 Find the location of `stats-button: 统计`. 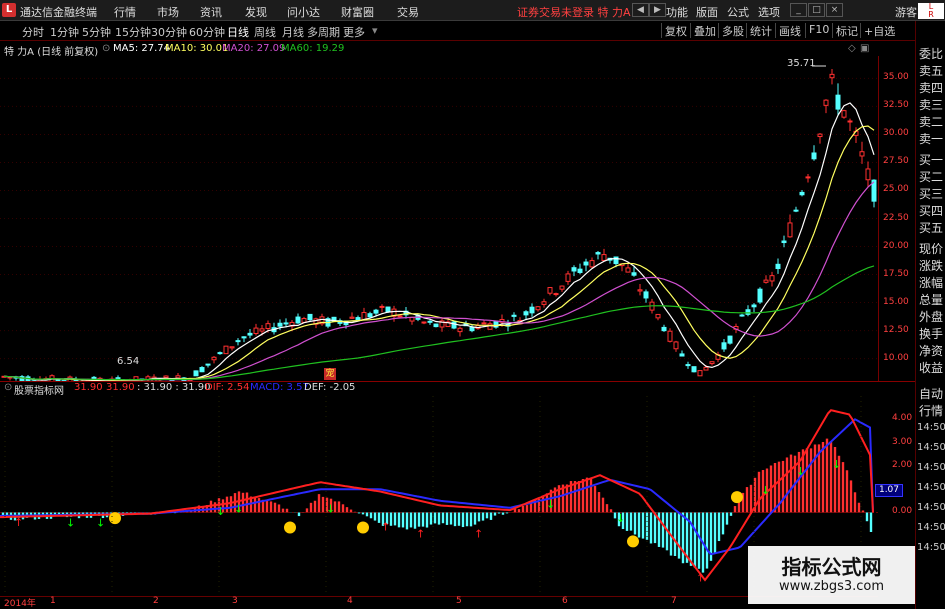

stats-button: 统计 is located at coordinates (759, 30).